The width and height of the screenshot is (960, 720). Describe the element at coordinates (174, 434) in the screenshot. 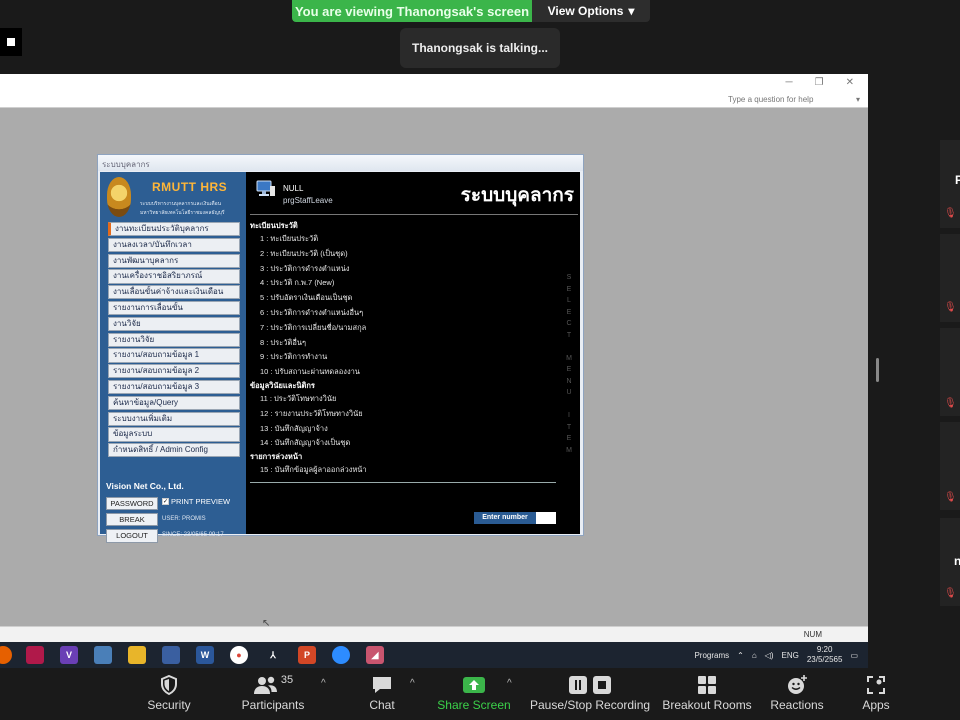

I see `menu-item: ข้อมูลระบบ` at that location.